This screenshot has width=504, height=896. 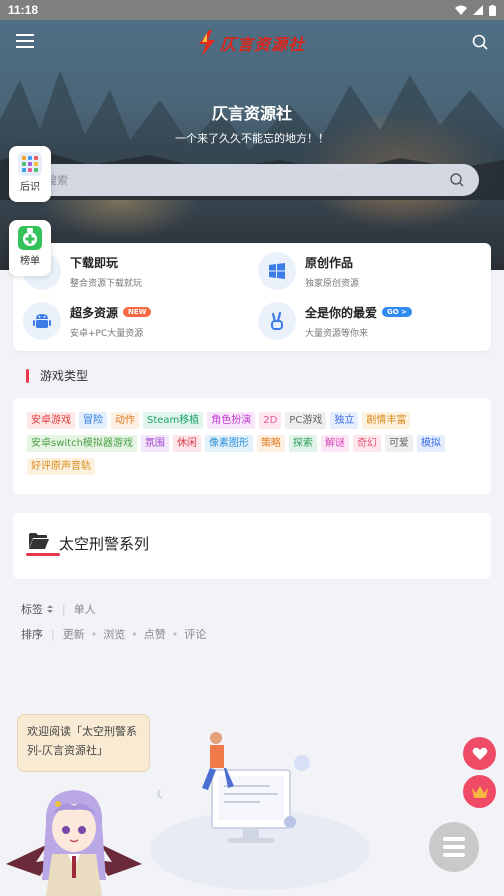 I want to click on feature-title: 超多资源 NEW, so click(x=111, y=312).